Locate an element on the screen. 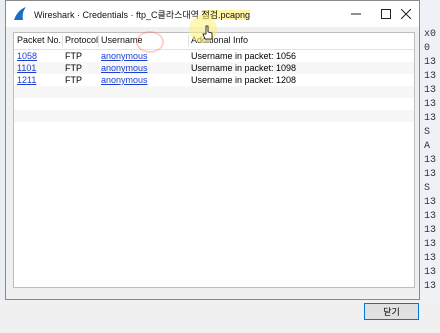 This screenshot has height=333, width=440. table-row: 1211 FTP anonymous Username in packet is located at coordinates (214, 80).